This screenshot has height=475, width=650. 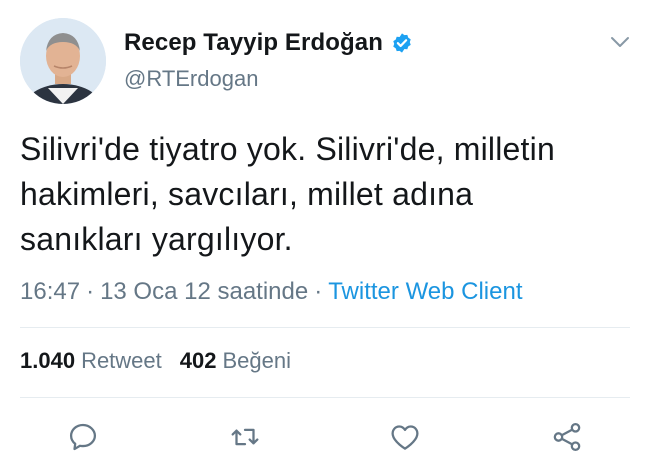 I want to click on tweet-time: 16:47, so click(x=50, y=291).